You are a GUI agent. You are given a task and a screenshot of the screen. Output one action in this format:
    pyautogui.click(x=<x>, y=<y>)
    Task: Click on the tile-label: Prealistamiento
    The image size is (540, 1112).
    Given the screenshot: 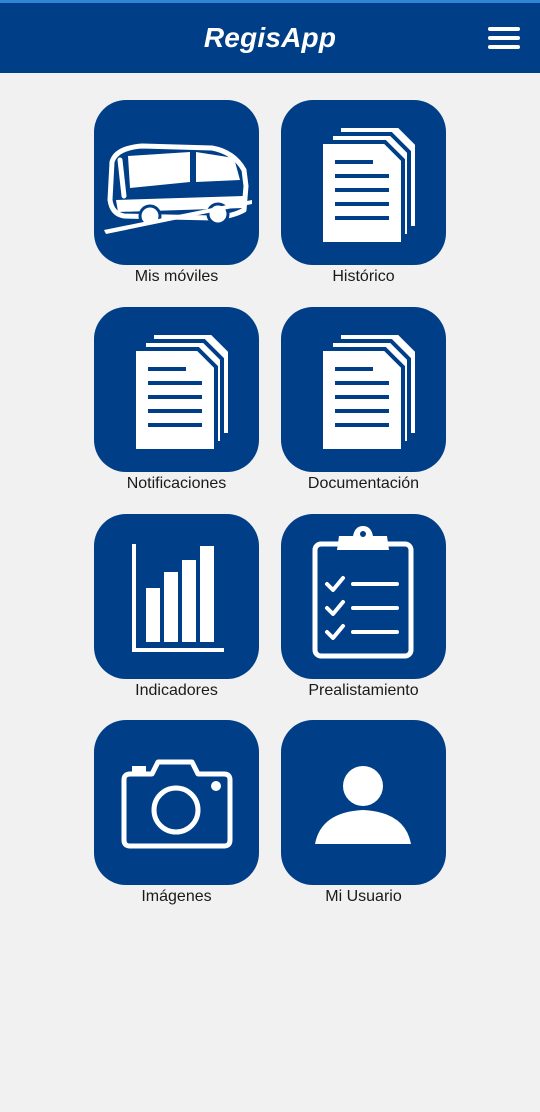 What is the action you would take?
    pyautogui.click(x=363, y=690)
    